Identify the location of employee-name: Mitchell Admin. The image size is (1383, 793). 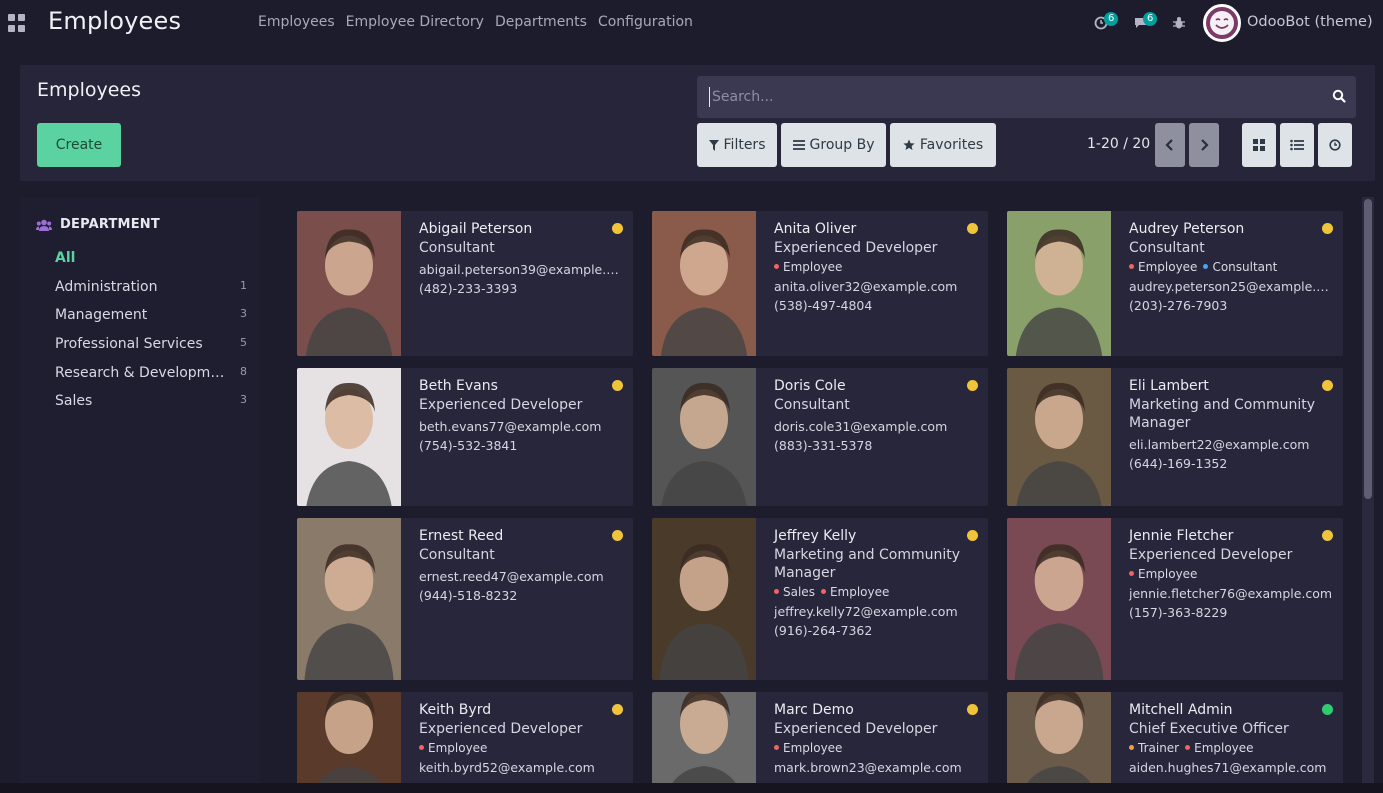
(1232, 710).